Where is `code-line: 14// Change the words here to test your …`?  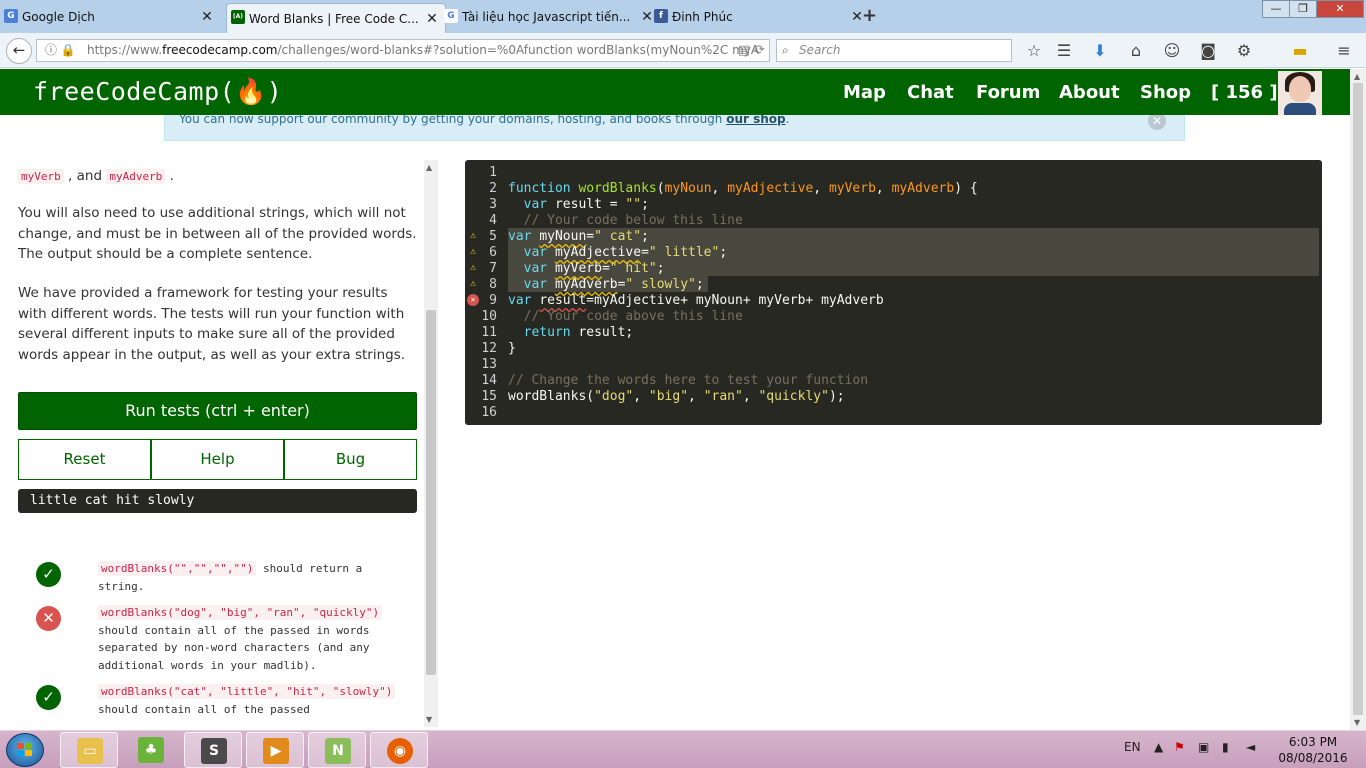
code-line: 14// Change the words here to test your … is located at coordinates (893, 381).